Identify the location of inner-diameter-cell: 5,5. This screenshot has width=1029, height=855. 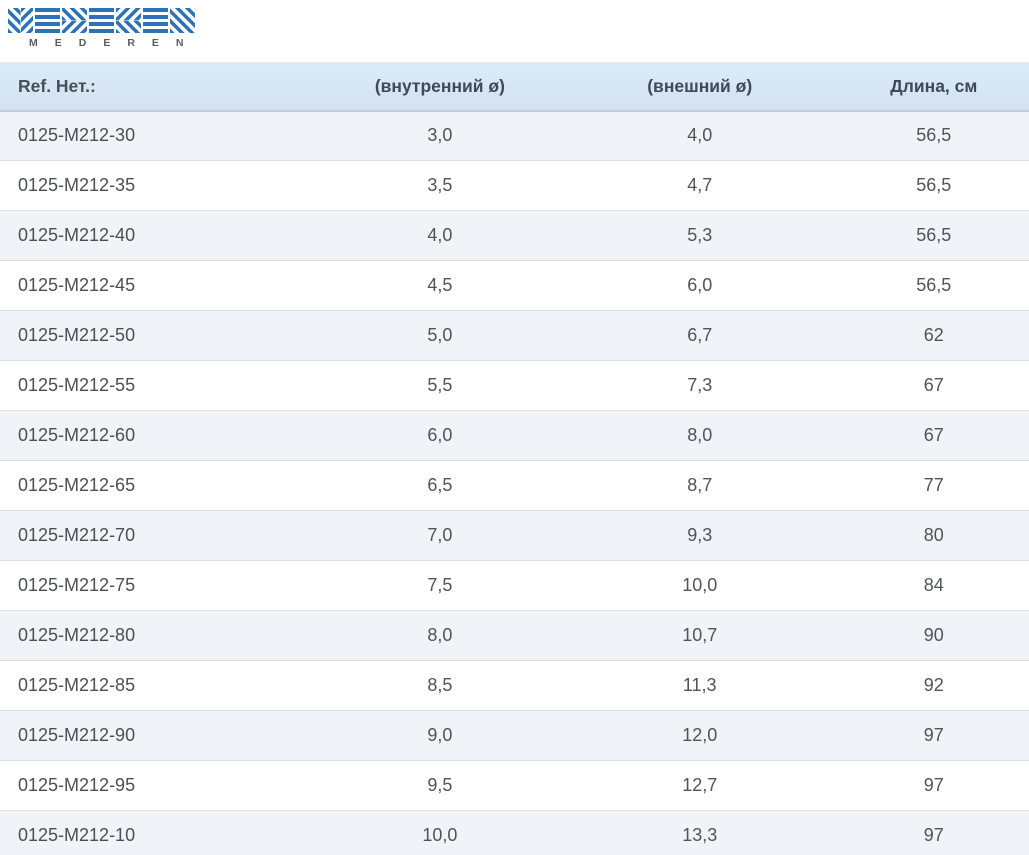
(439, 385).